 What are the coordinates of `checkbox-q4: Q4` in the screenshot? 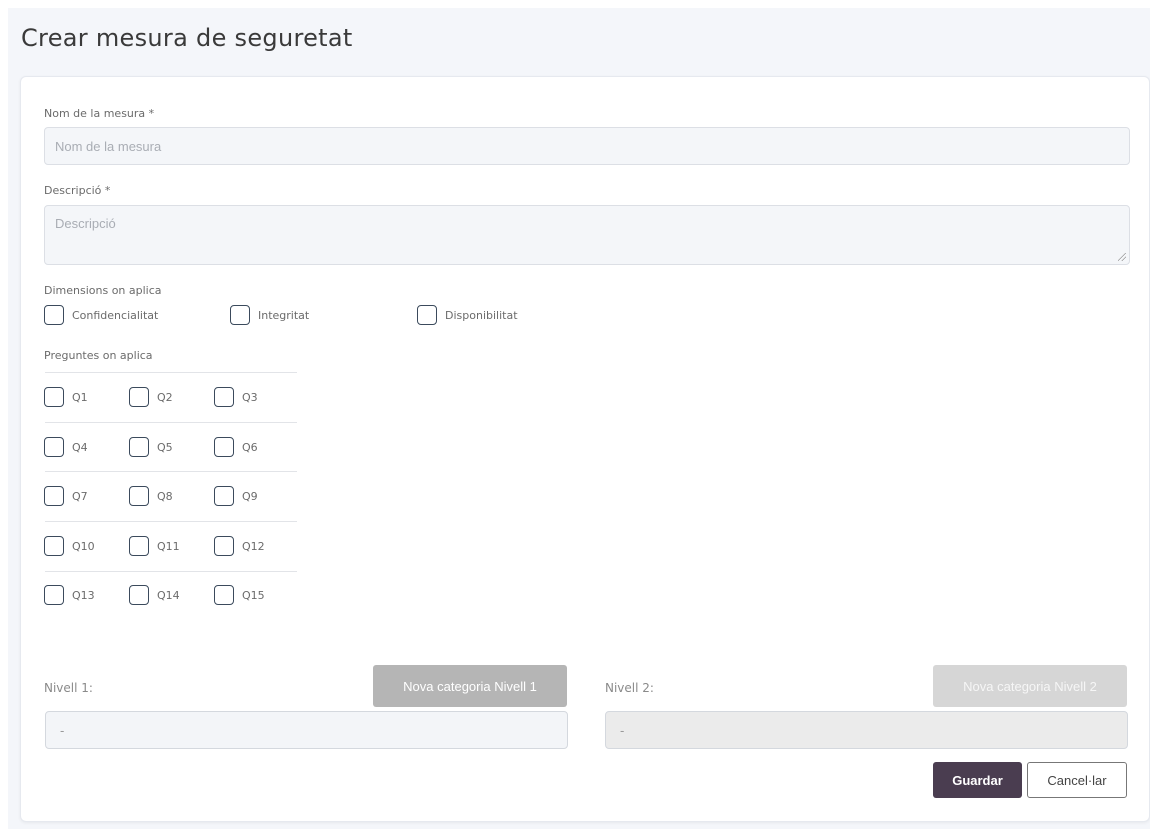 It's located at (66, 447).